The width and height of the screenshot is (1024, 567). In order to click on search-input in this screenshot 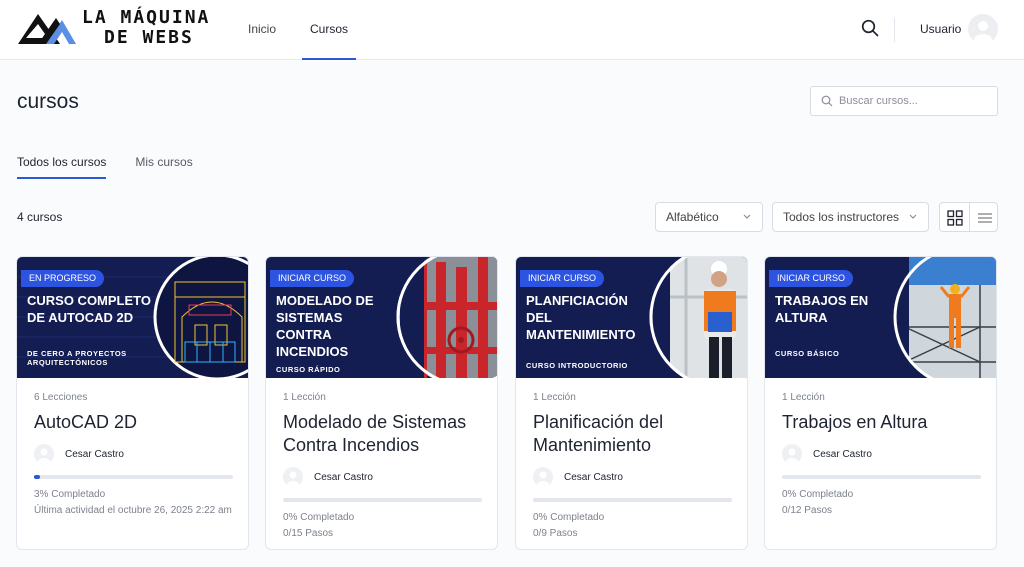, I will do `click(916, 101)`.